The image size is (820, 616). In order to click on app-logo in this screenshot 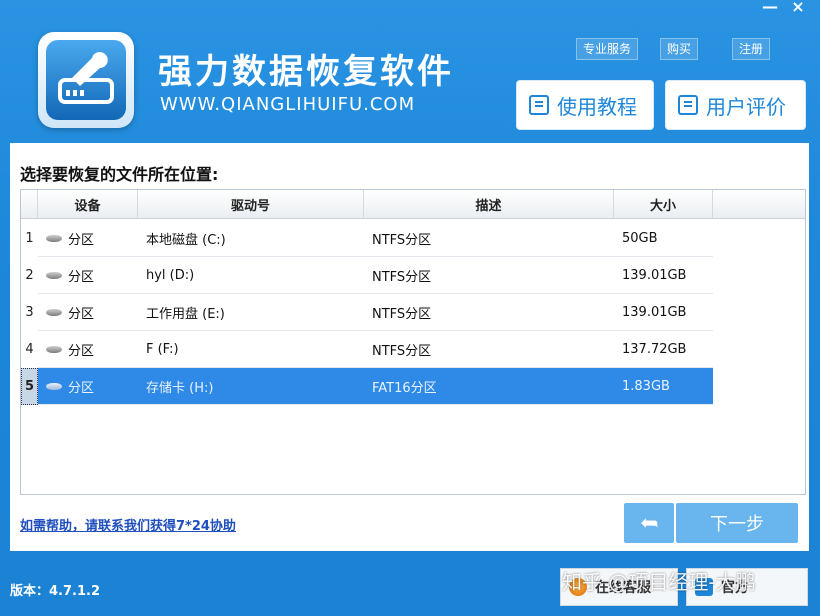, I will do `click(86, 80)`.